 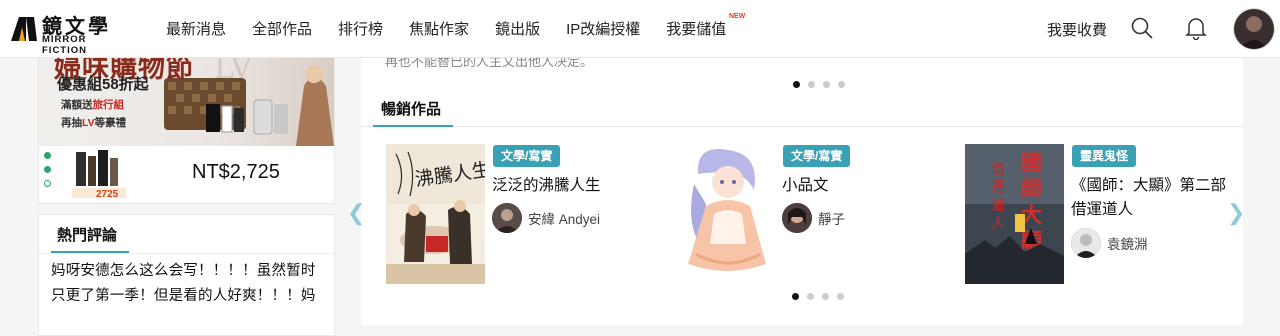 I want to click on hot-comments-divider, so click(x=186, y=253).